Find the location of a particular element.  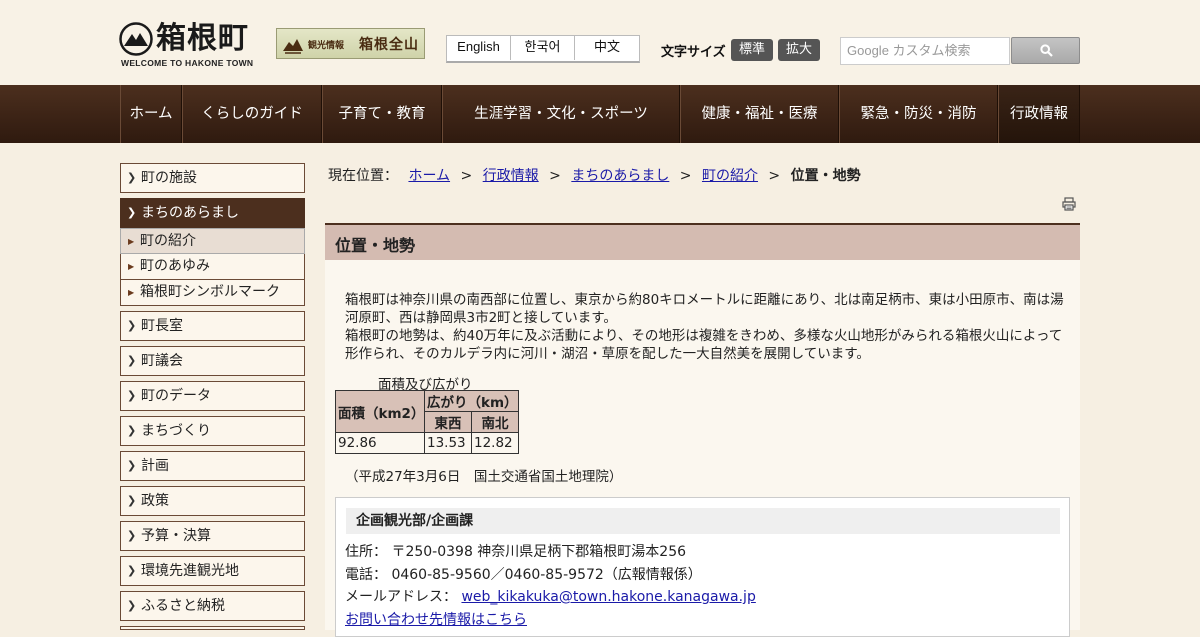

sidebar-item-label: 予算・決算 is located at coordinates (176, 536).